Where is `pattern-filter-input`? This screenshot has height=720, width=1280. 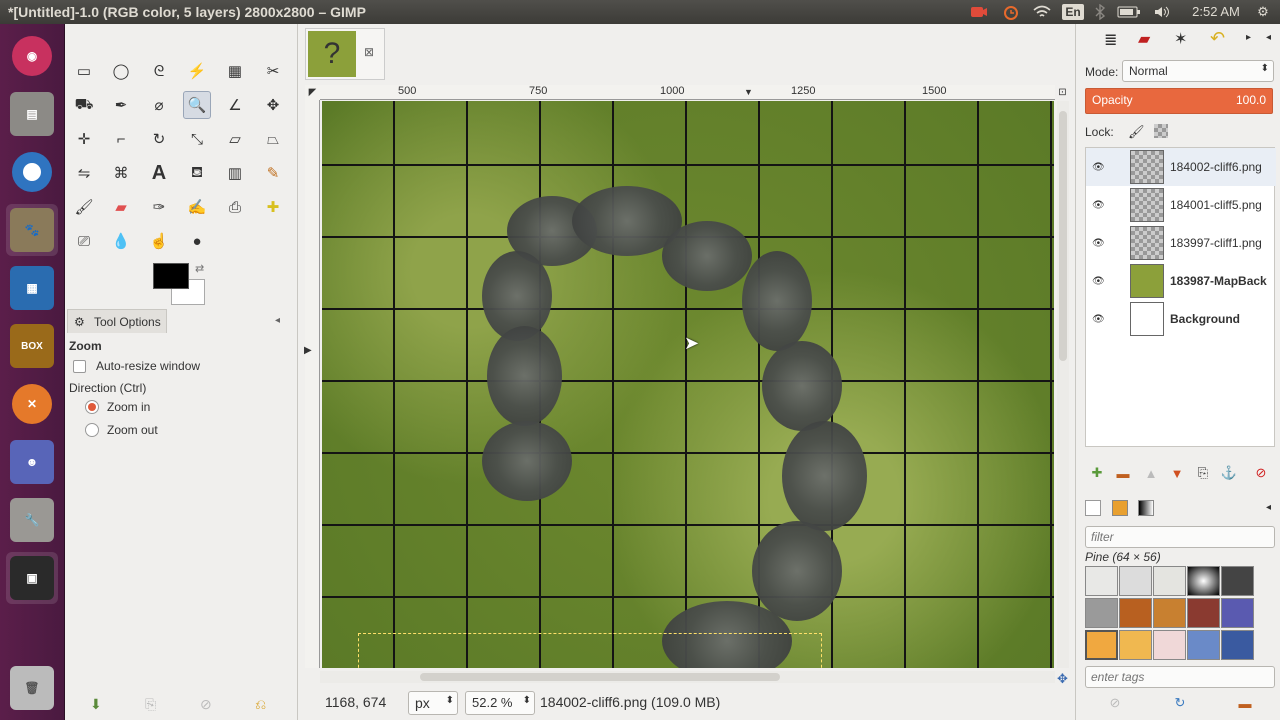
pattern-filter-input is located at coordinates (1180, 537).